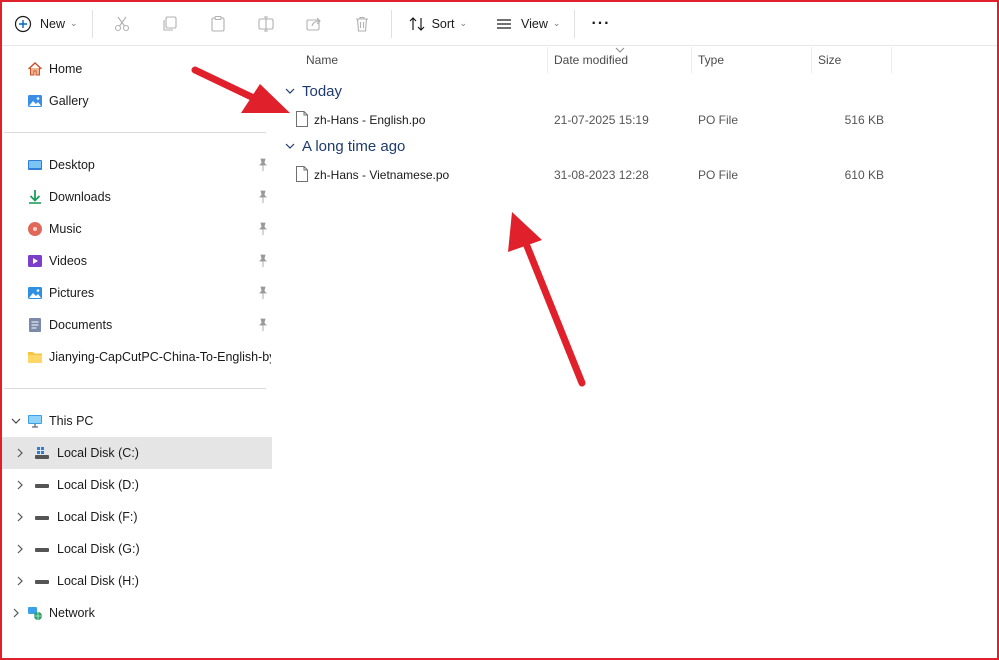  Describe the element at coordinates (137, 421) in the screenshot. I see `sidebar-item-this-pc: This PC` at that location.